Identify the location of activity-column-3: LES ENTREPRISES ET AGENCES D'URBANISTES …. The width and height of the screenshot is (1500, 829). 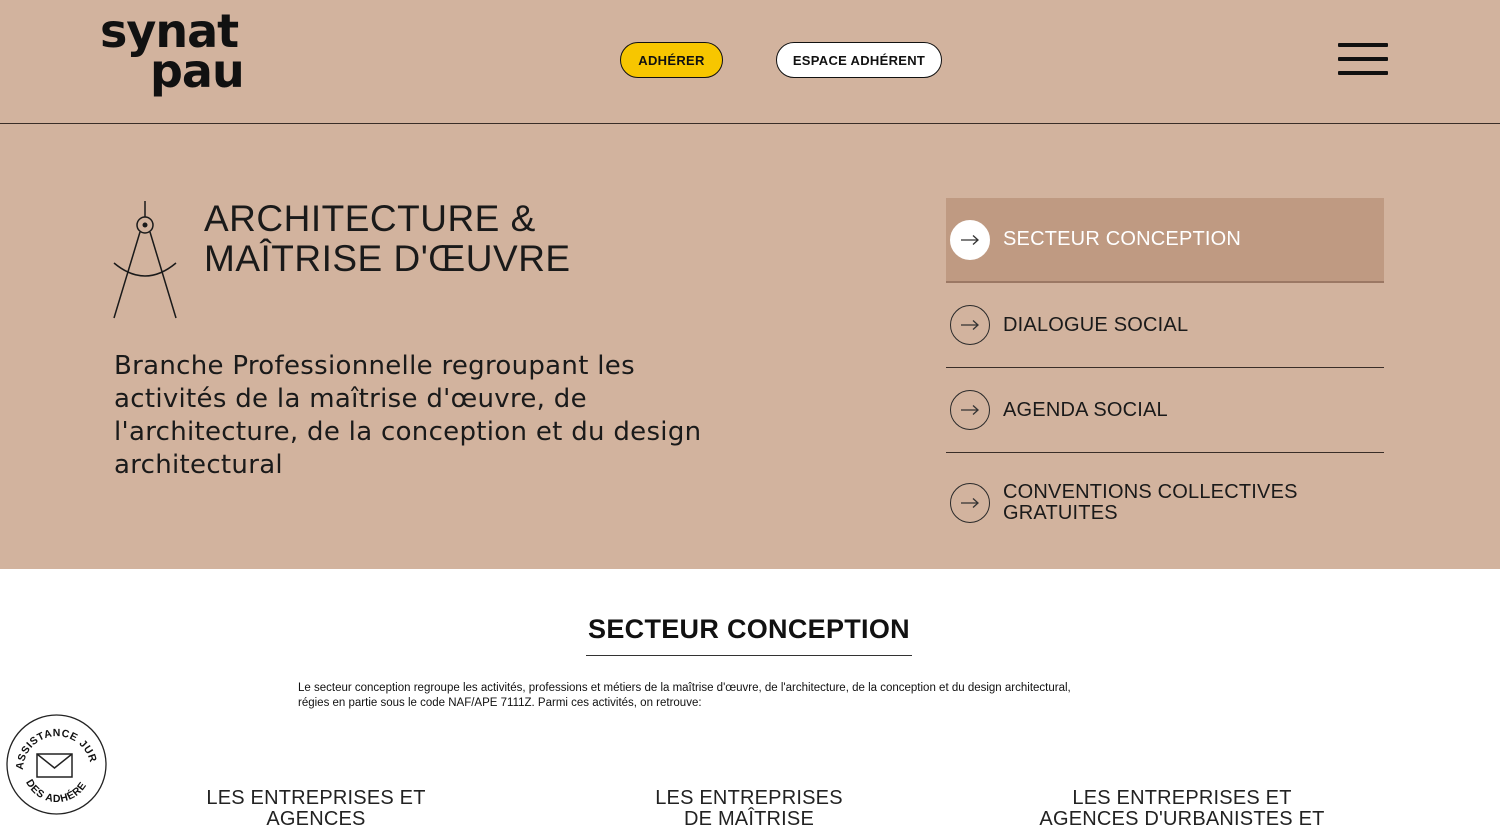
(1182, 808).